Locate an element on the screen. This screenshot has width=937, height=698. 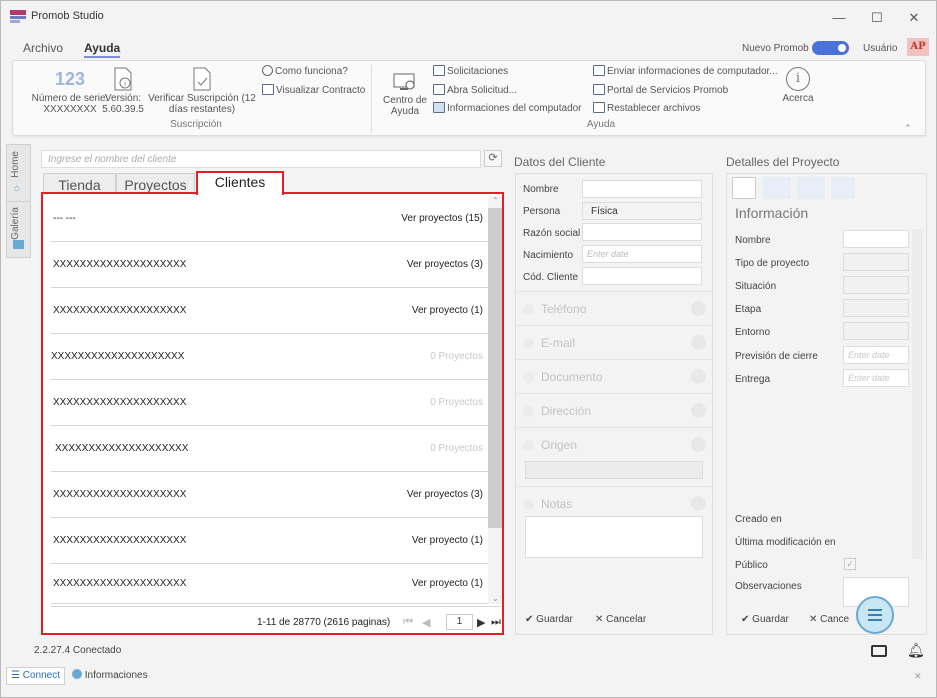
info-tab-icon is located at coordinates (744, 188).